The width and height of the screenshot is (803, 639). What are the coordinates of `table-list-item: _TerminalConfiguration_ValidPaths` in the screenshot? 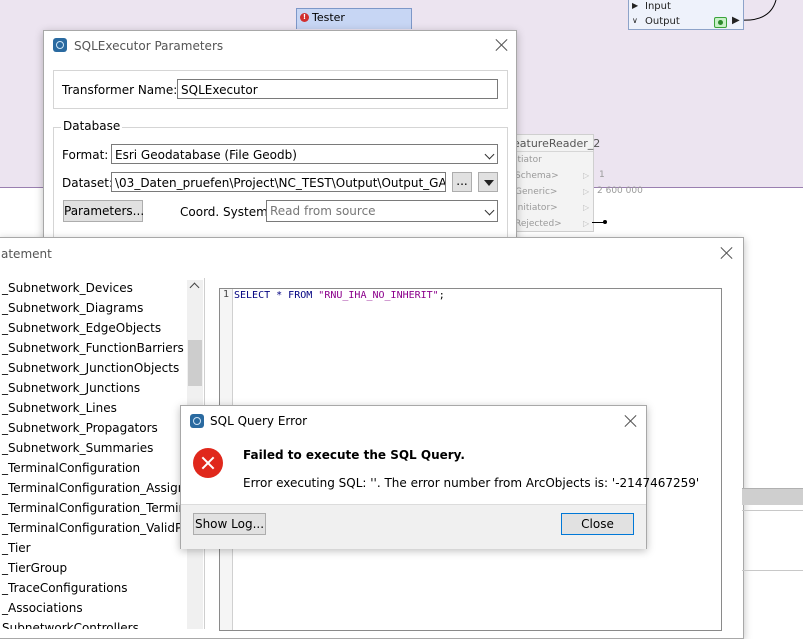 It's located at (102, 528).